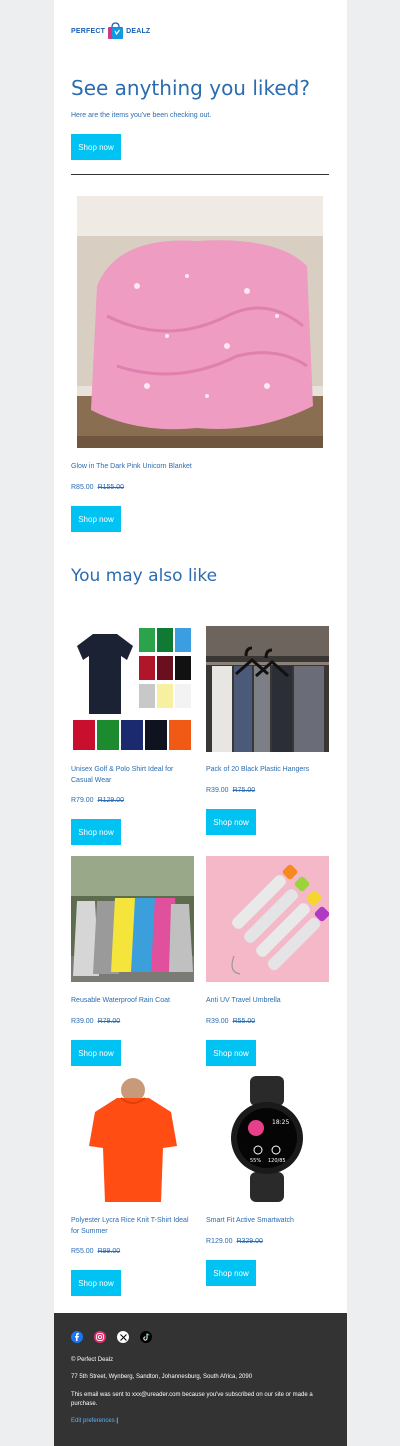  What do you see at coordinates (190, 88) in the screenshot?
I see `hero-heading: See anything you liked?` at bounding box center [190, 88].